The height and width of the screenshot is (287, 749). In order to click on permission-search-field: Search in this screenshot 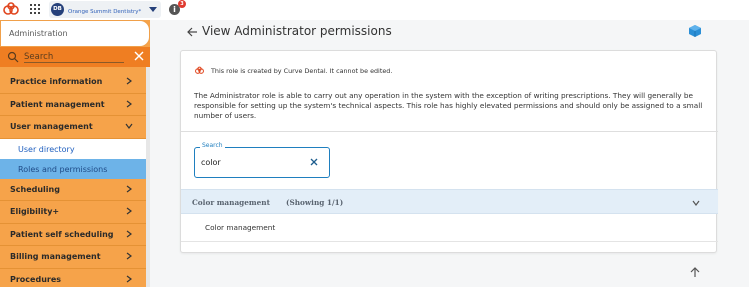, I will do `click(262, 160)`.